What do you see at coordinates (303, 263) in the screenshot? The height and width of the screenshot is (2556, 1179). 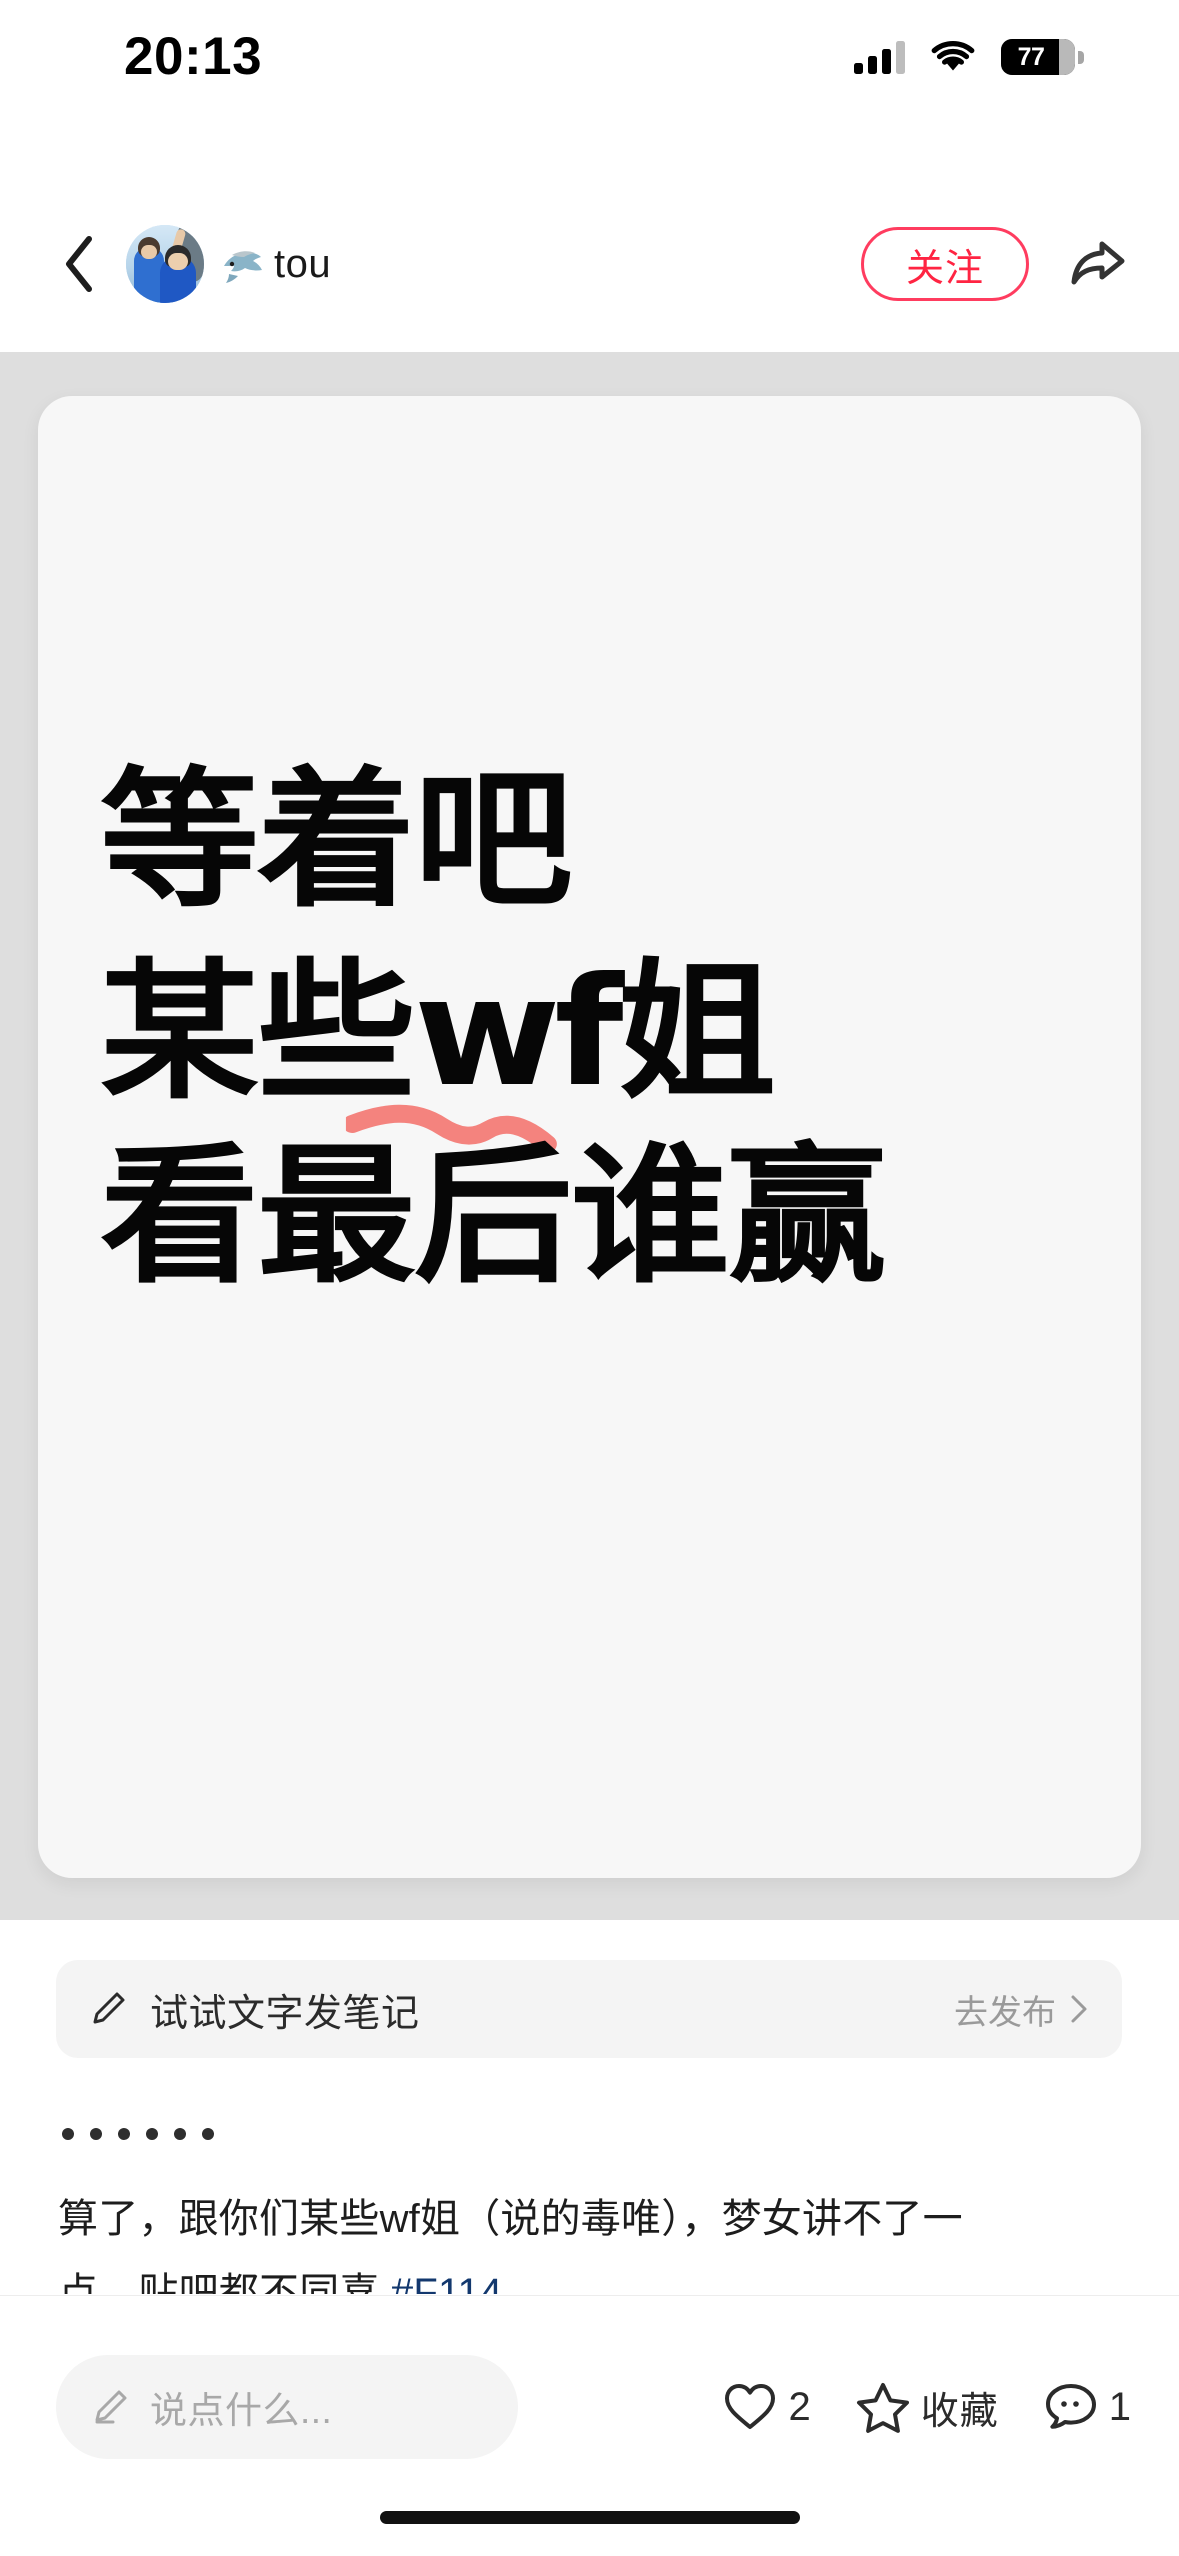 I see `username-text: tou` at bounding box center [303, 263].